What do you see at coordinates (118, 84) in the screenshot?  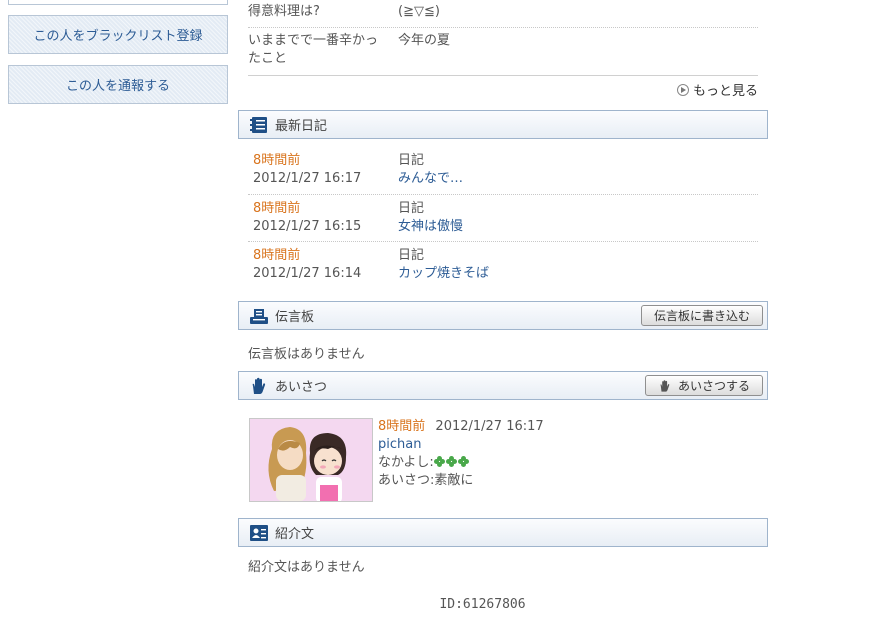 I see `report-button: この人を通報する` at bounding box center [118, 84].